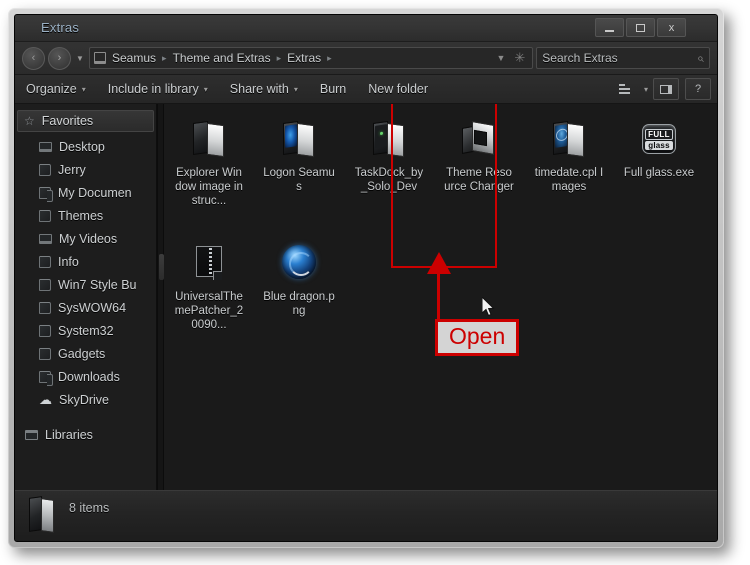  I want to click on sidebar-item-themes: Themes, so click(85, 215).